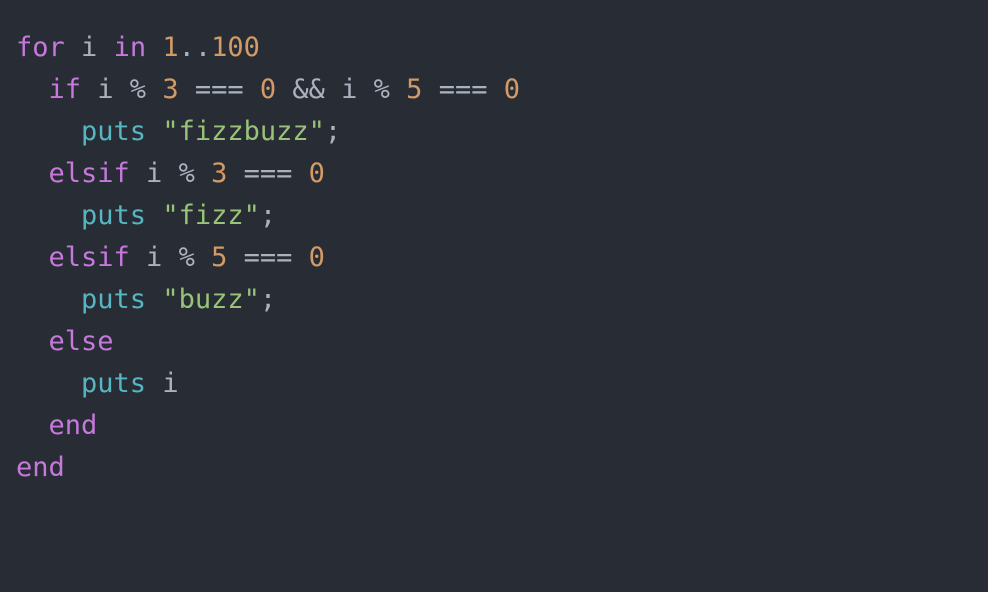 Image resolution: width=988 pixels, height=592 pixels. What do you see at coordinates (243, 131) in the screenshot?
I see `string-token: "fizzbuzz"` at bounding box center [243, 131].